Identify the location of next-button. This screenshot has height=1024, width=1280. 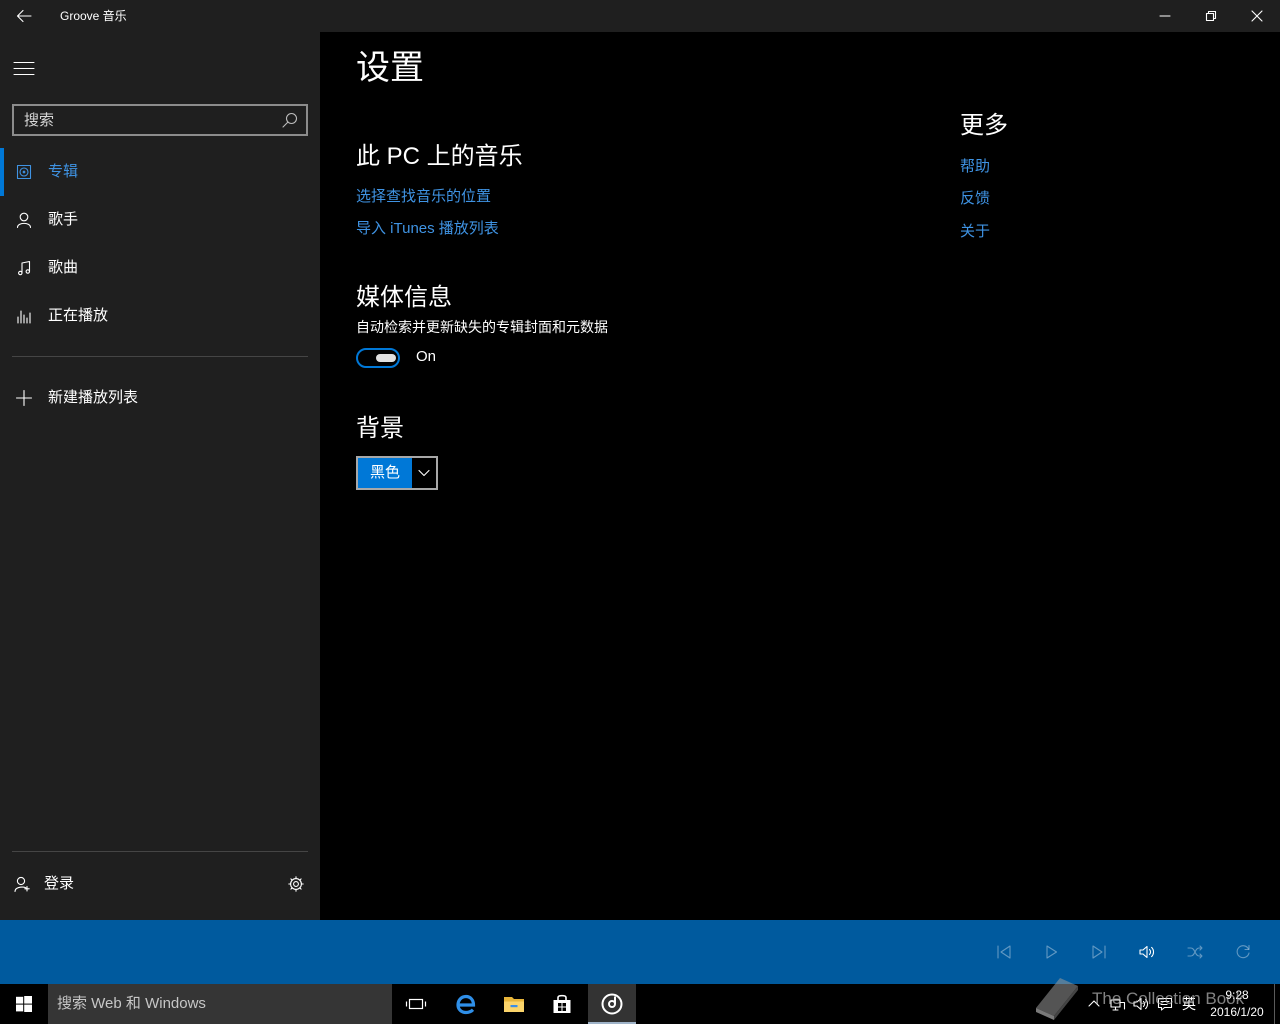
(1099, 952).